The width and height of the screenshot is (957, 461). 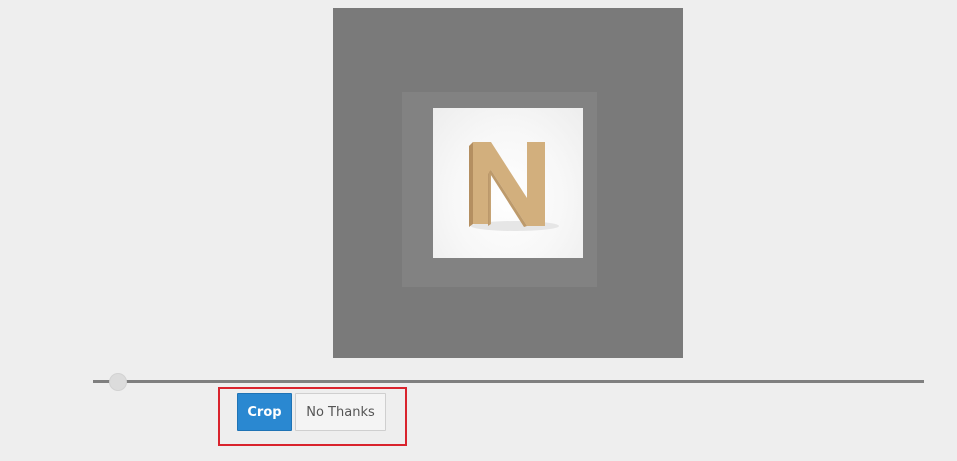 I want to click on no-thanks-button: No Thanks, so click(x=340, y=412).